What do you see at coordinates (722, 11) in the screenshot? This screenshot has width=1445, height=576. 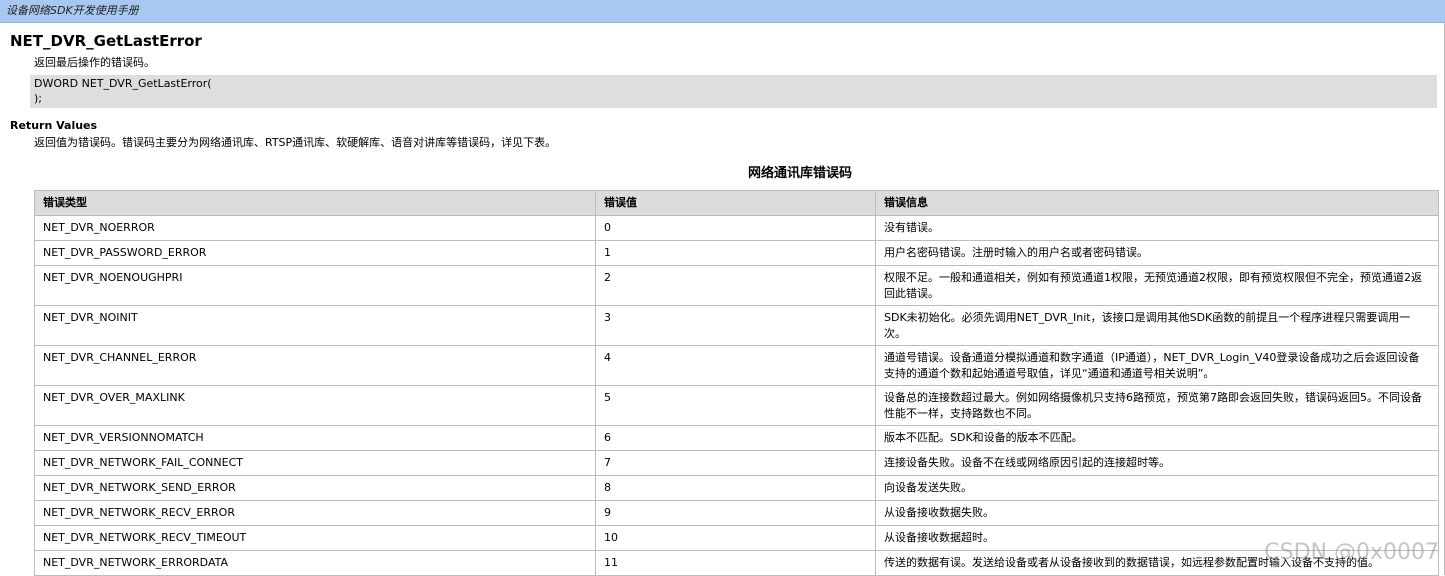 I see `manual-title-bar: 设备网络SDK开发使用手册` at bounding box center [722, 11].